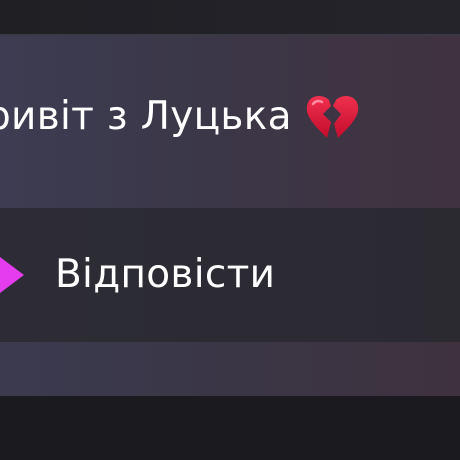  What do you see at coordinates (165, 274) in the screenshot?
I see `reply-label: Відповісти` at bounding box center [165, 274].